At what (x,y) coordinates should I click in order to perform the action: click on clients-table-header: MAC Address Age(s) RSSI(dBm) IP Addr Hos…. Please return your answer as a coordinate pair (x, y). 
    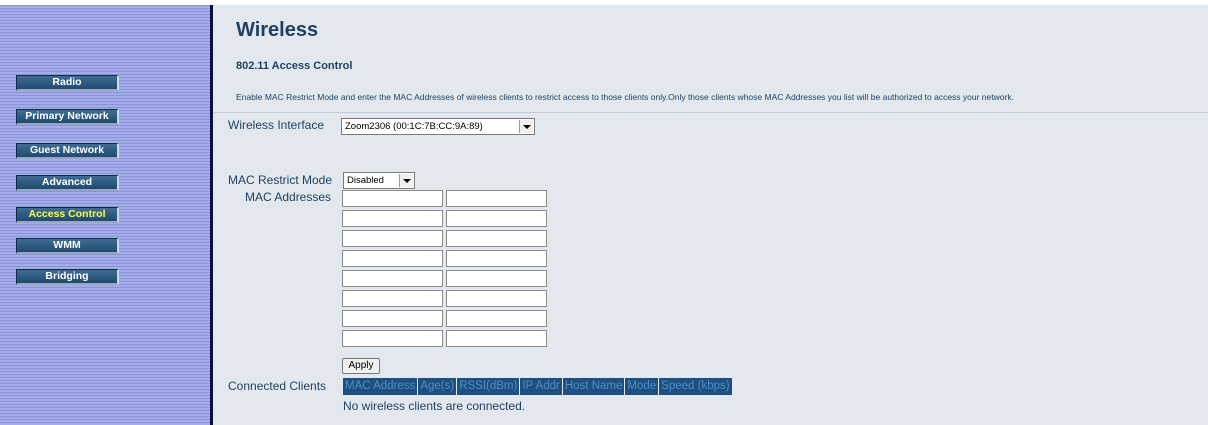
    Looking at the image, I should click on (537, 386).